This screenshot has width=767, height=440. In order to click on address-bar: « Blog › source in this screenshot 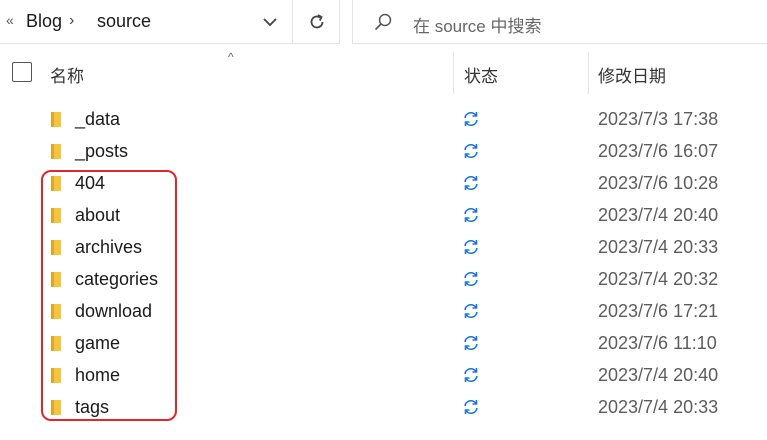, I will do `click(170, 22)`.